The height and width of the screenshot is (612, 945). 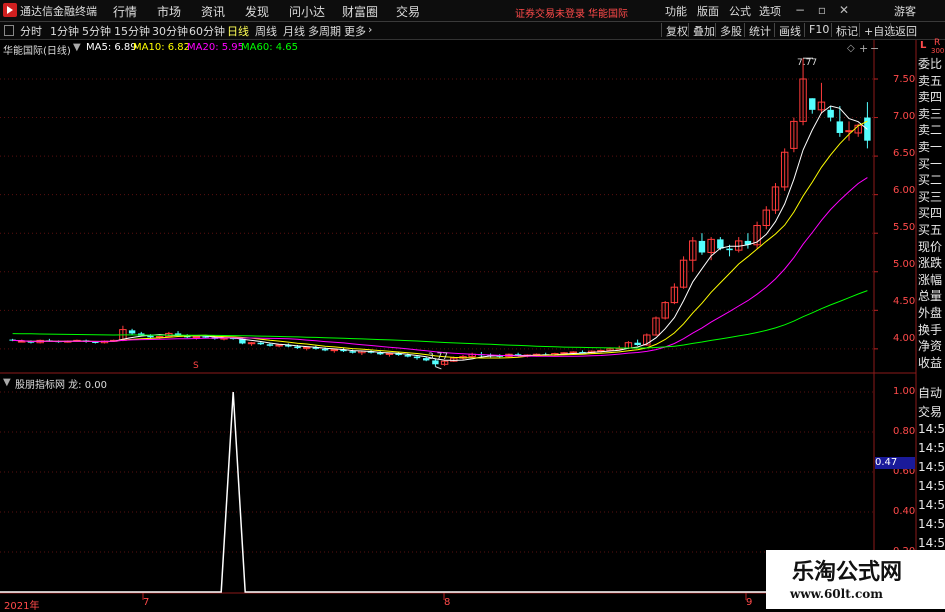 I want to click on watermark-url: www.60lt.com, so click(x=836, y=594).